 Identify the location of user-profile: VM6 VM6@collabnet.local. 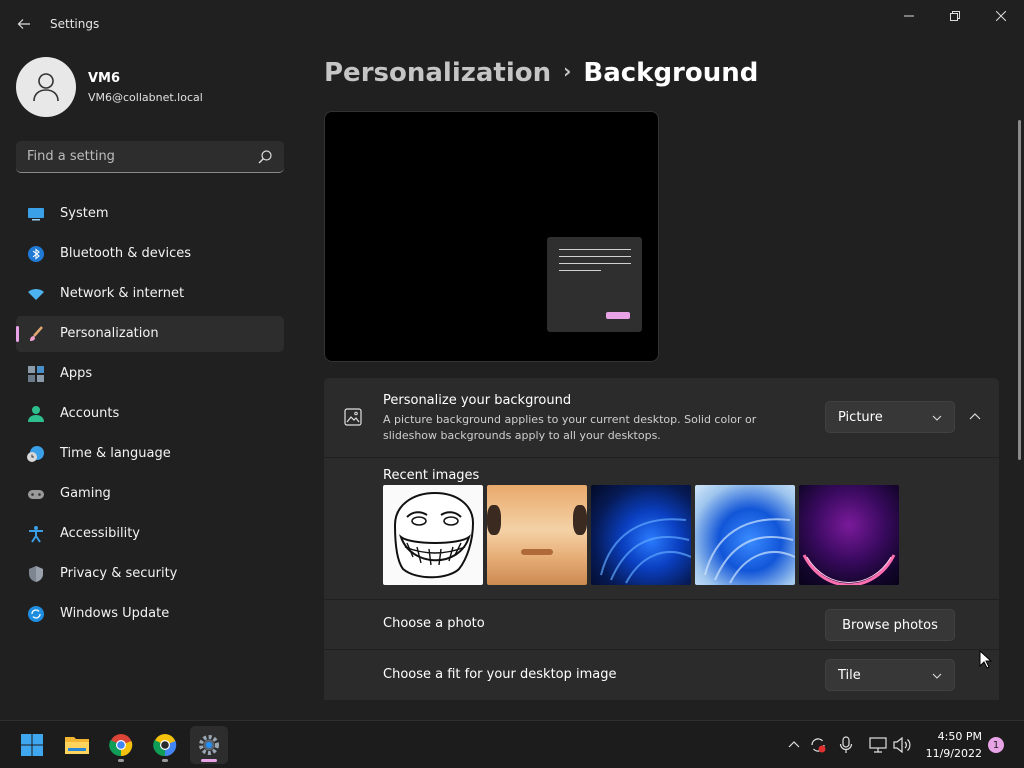
(156, 88).